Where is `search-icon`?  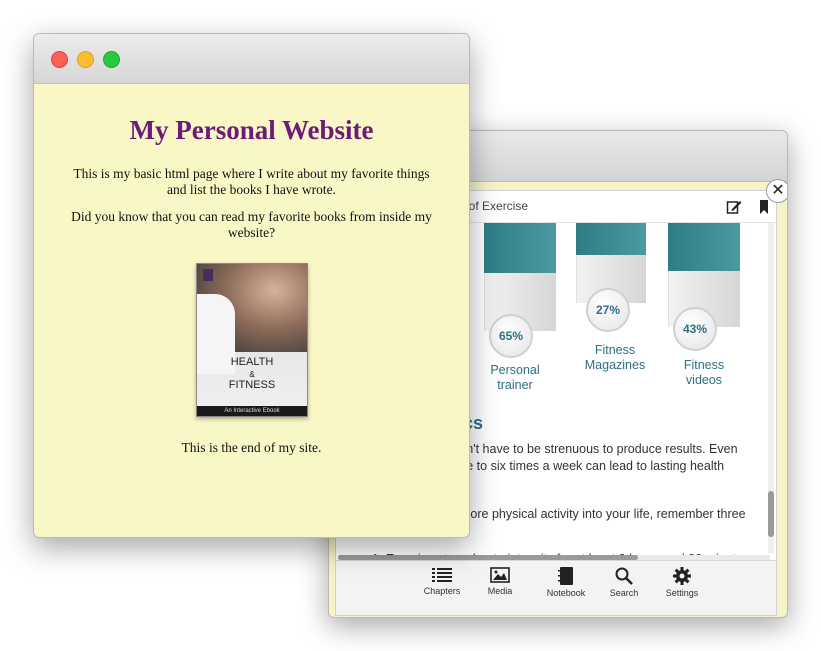
search-icon is located at coordinates (624, 576).